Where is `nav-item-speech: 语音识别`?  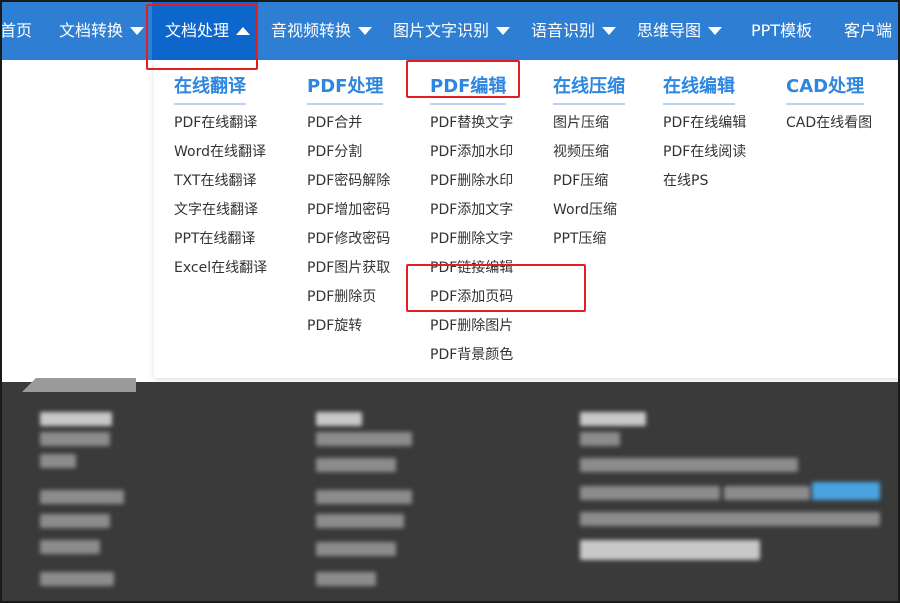 nav-item-speech: 语音识别 is located at coordinates (574, 31).